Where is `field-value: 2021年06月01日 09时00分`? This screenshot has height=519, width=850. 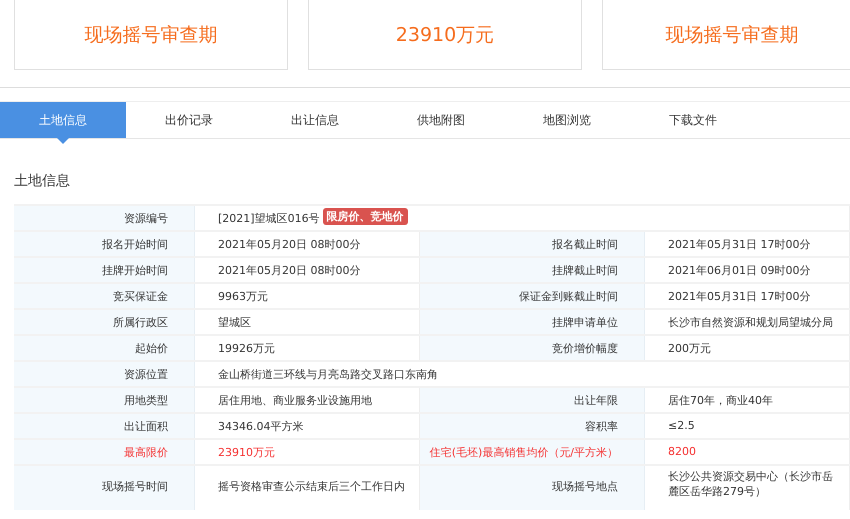
field-value: 2021年06月01日 09时00分 is located at coordinates (747, 270).